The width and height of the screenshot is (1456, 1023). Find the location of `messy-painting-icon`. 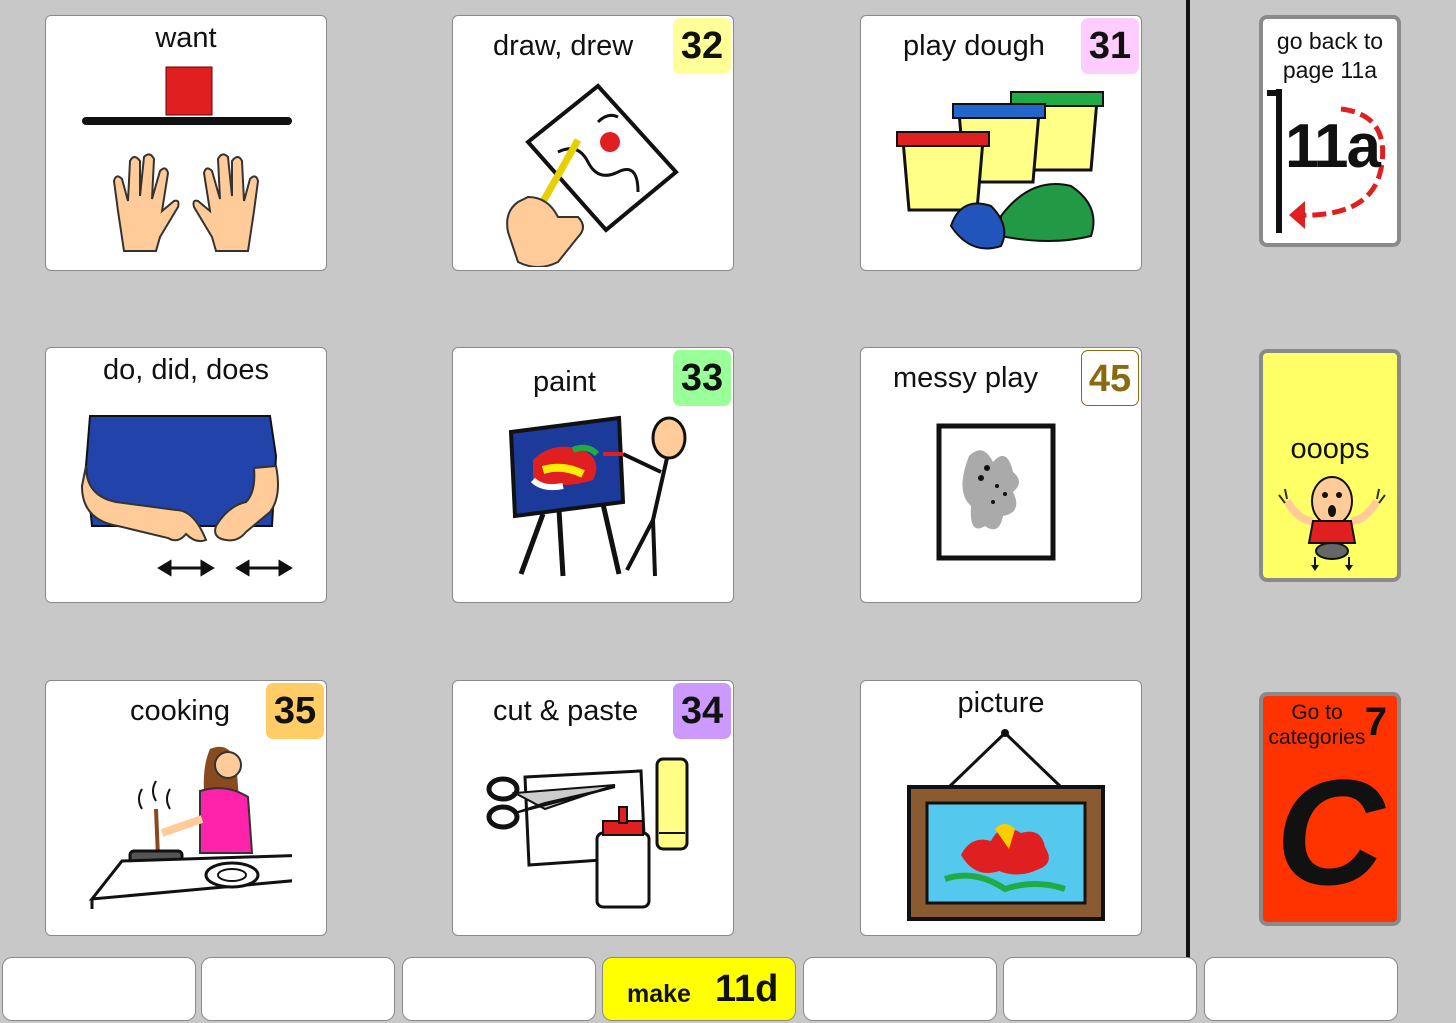

messy-painting-icon is located at coordinates (996, 492).